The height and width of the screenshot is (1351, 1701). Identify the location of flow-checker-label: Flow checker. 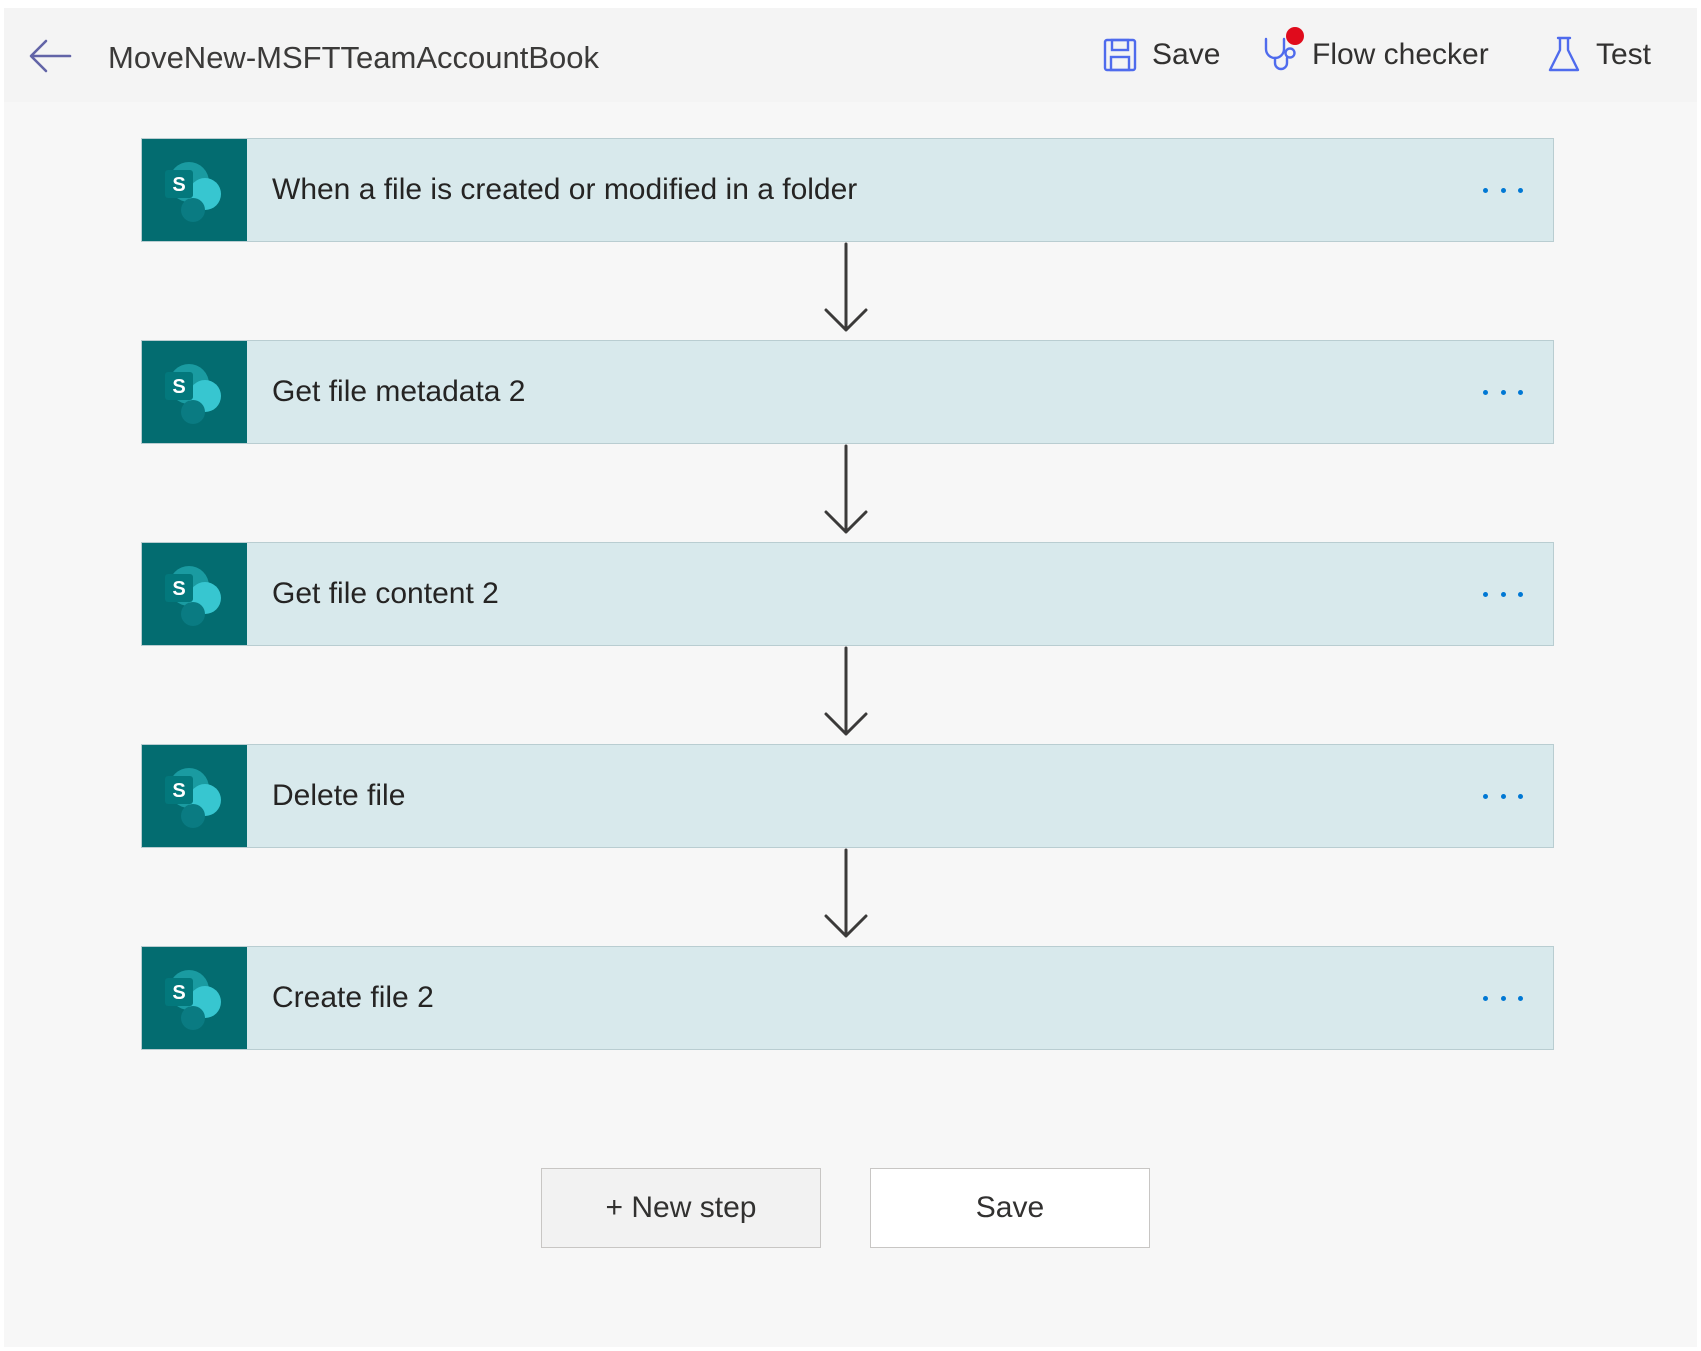
(1400, 54).